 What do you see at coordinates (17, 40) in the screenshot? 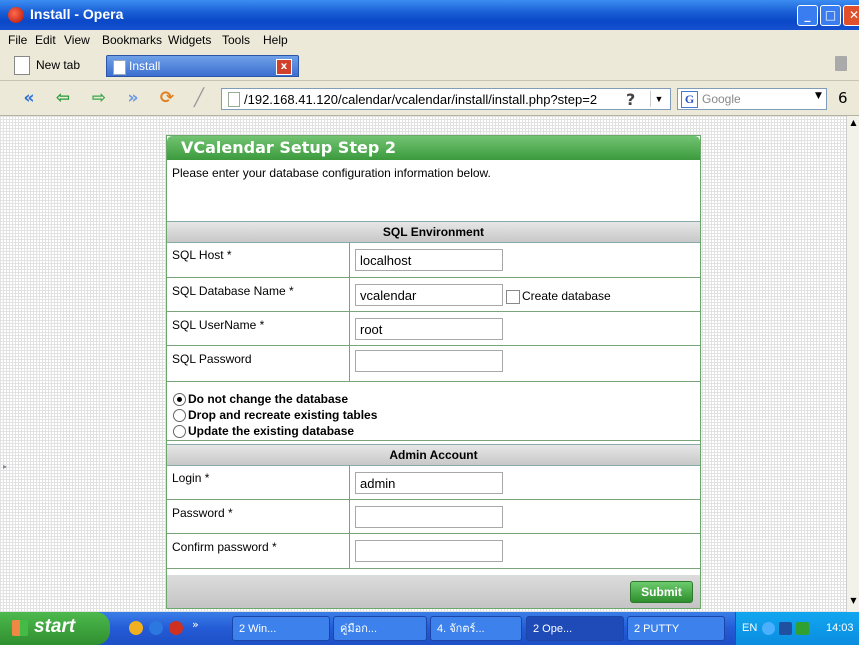
I see `menu-file: File` at bounding box center [17, 40].